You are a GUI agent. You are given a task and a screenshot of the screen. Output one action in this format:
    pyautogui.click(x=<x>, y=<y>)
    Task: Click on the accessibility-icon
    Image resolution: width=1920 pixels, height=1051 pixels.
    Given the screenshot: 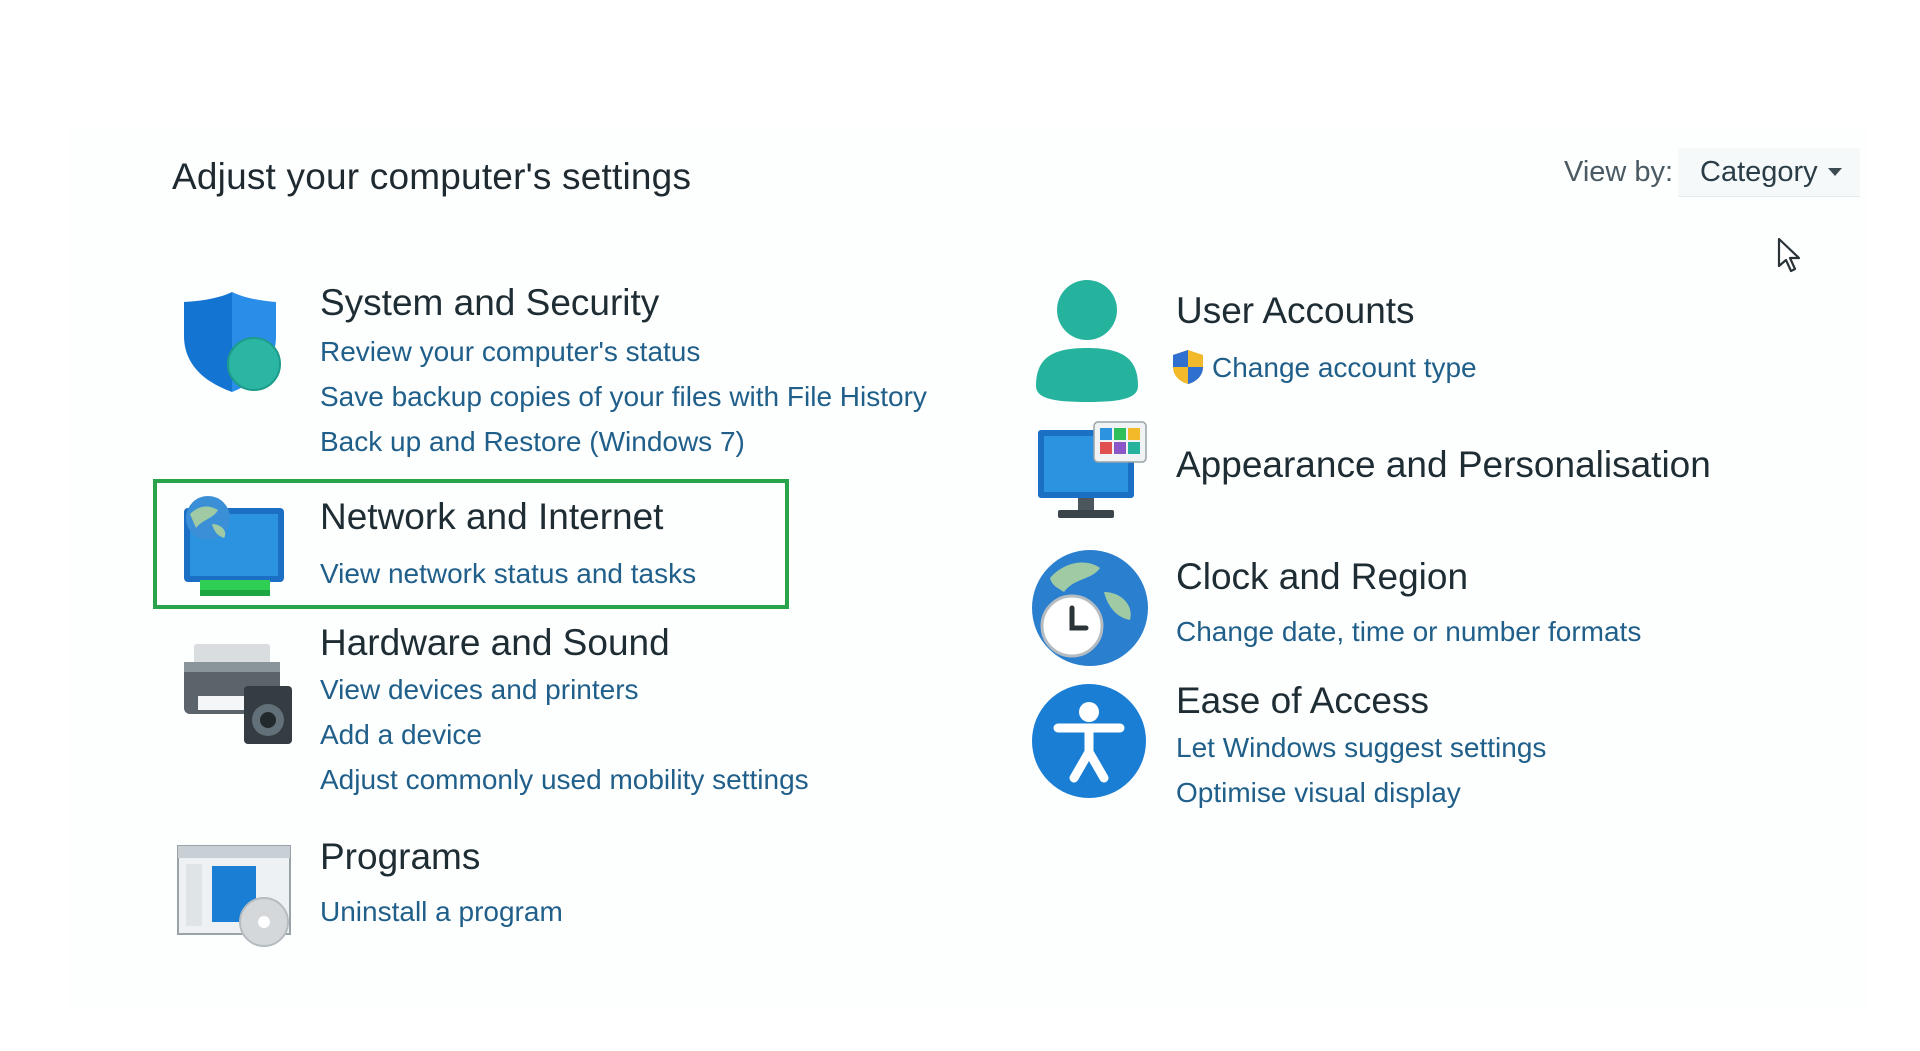 What is the action you would take?
    pyautogui.click(x=1089, y=741)
    